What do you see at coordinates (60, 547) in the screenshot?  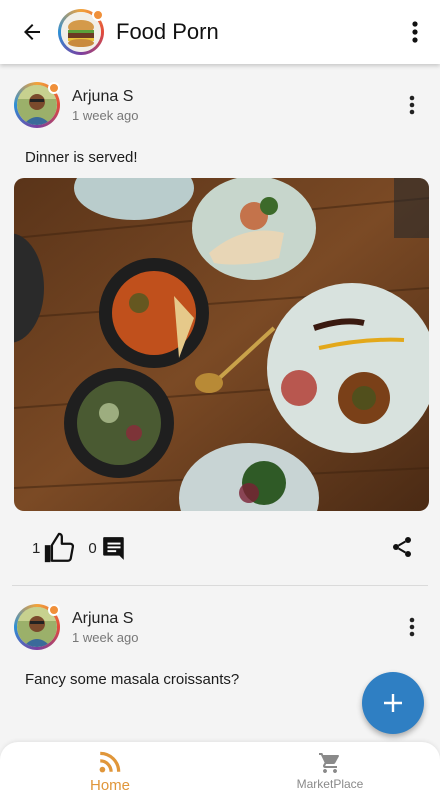 I see `thumbs-up-icon` at bounding box center [60, 547].